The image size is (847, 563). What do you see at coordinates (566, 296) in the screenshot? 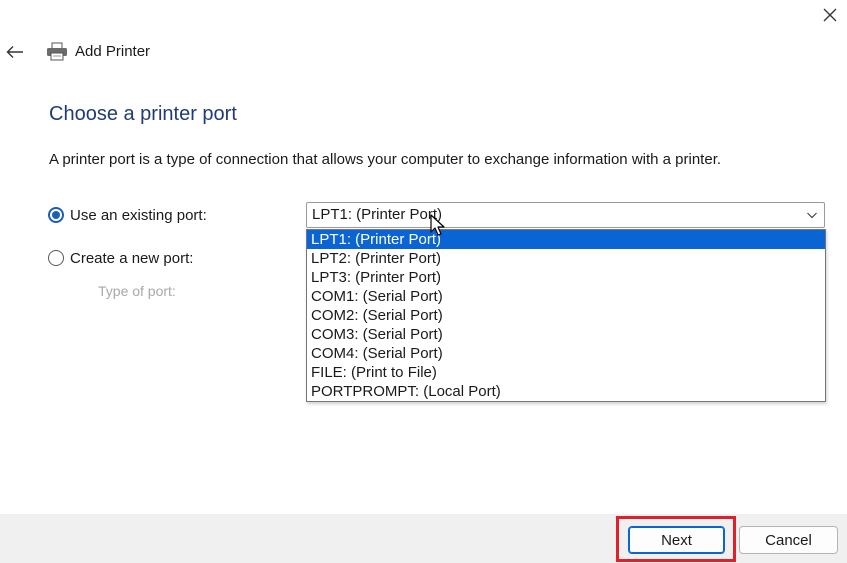
I see `port-option-com1: COM1: (Serial Port)` at bounding box center [566, 296].